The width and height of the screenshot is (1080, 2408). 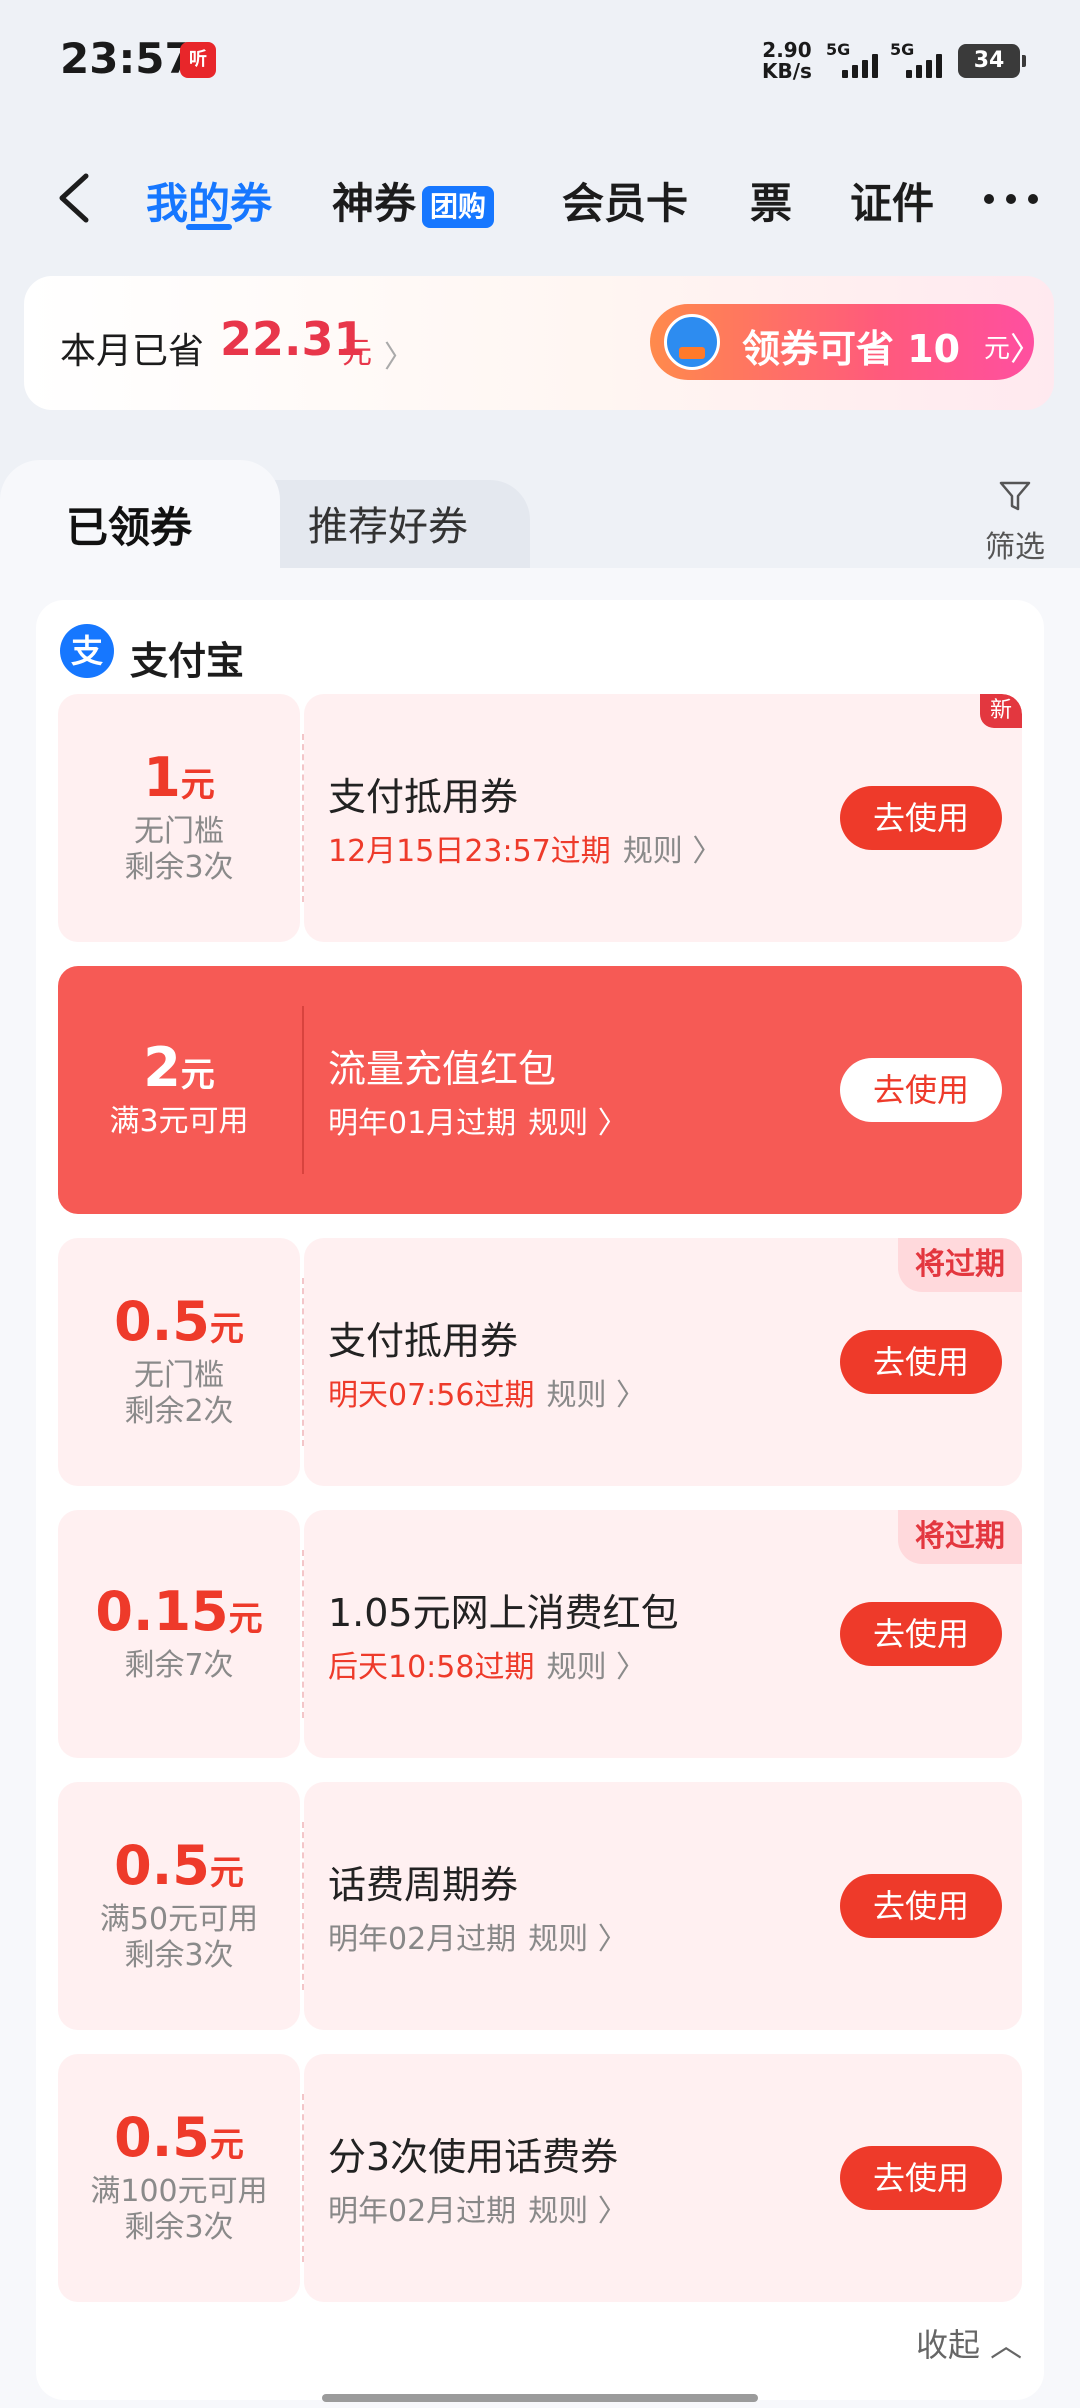 What do you see at coordinates (179, 1411) in the screenshot?
I see `coupon-remaining: 剩余2次` at bounding box center [179, 1411].